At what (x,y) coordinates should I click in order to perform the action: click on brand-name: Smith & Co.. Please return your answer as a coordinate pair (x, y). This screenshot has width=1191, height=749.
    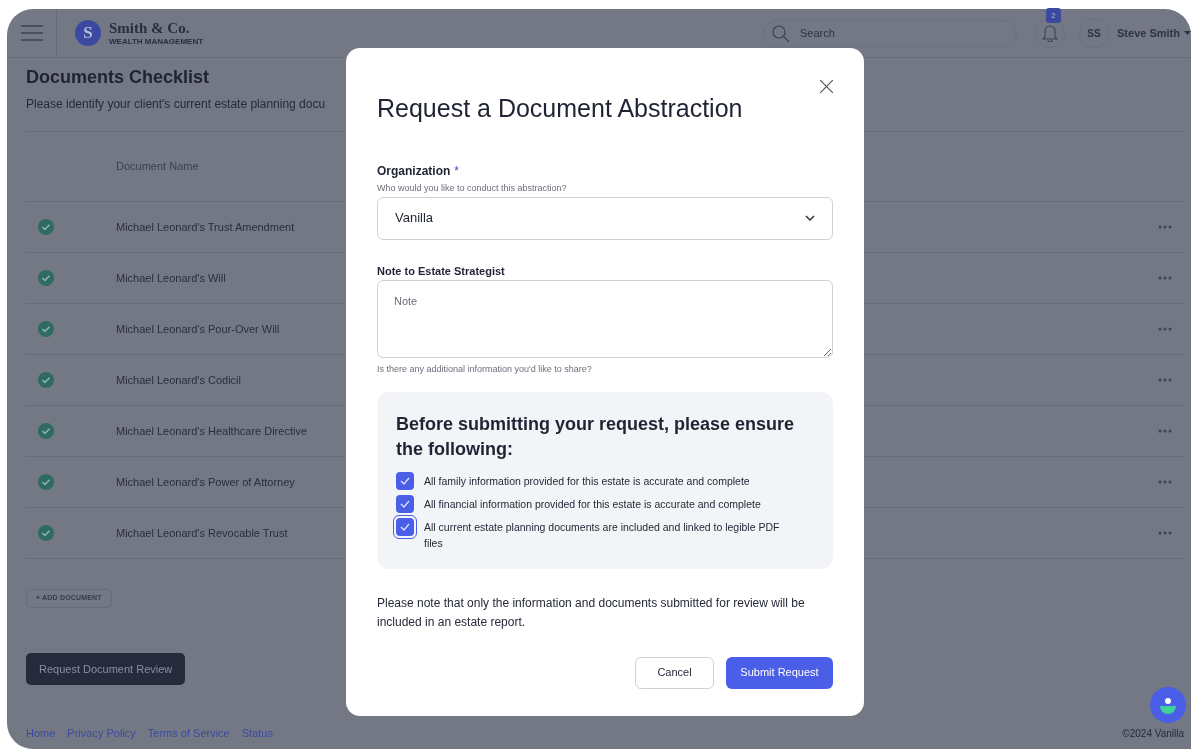
    Looking at the image, I should click on (150, 28).